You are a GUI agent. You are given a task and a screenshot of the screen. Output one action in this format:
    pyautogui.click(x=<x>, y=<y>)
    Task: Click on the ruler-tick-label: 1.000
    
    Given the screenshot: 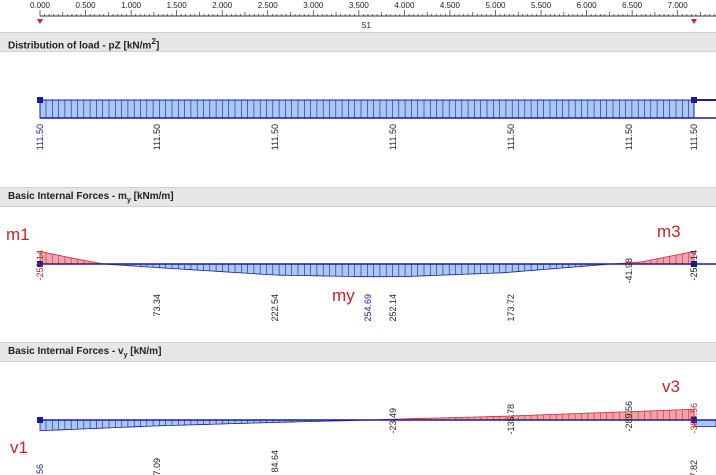 What is the action you would take?
    pyautogui.click(x=131, y=5)
    